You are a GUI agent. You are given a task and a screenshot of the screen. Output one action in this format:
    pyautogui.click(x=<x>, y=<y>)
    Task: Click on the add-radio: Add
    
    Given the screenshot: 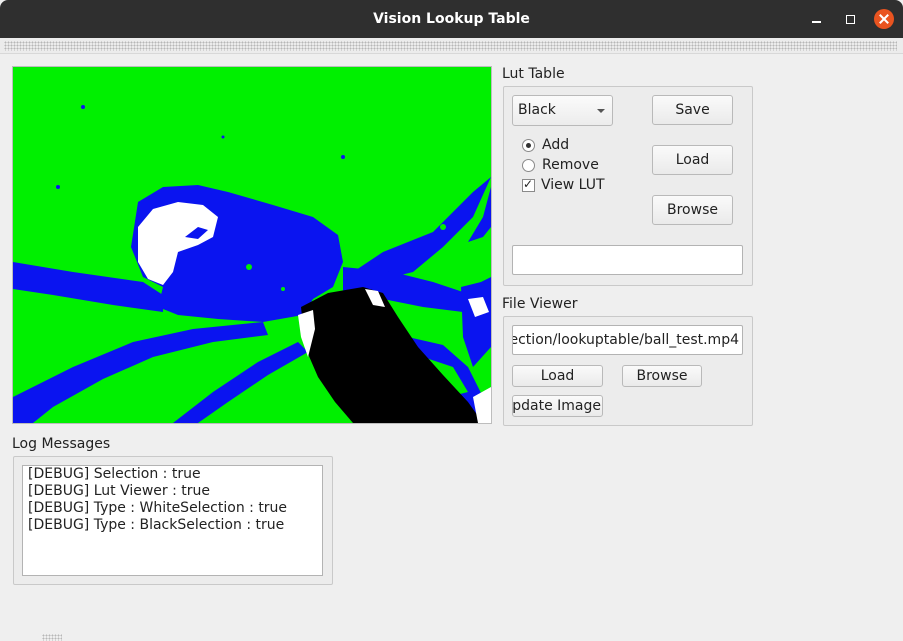 What is the action you would take?
    pyautogui.click(x=545, y=145)
    